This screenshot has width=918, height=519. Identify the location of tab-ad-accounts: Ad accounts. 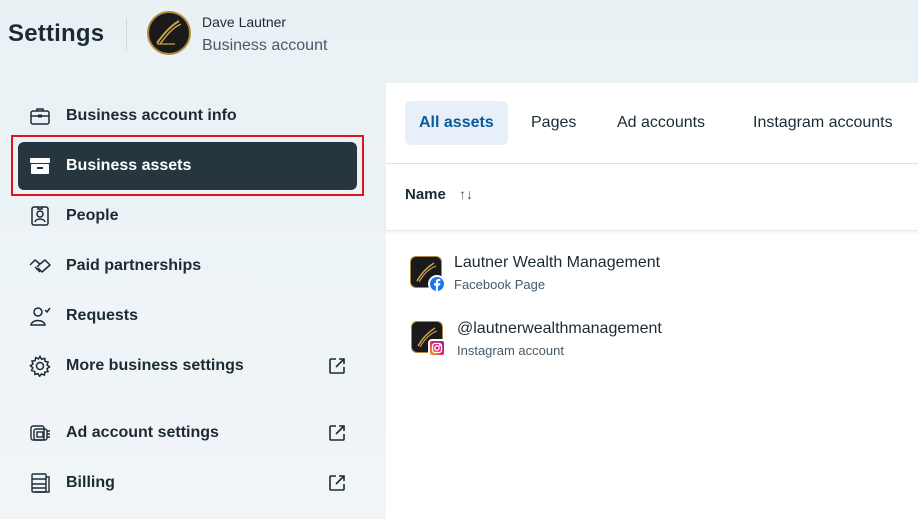
(661, 123).